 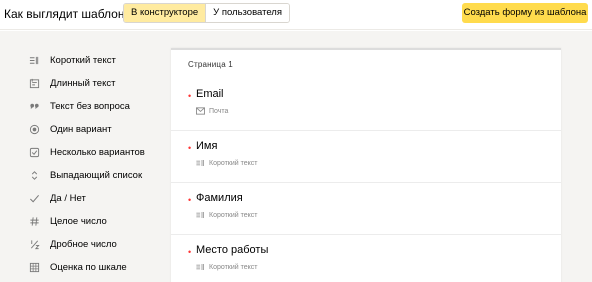 I want to click on question-type-yes-no: Да / Нет, so click(x=98, y=198).